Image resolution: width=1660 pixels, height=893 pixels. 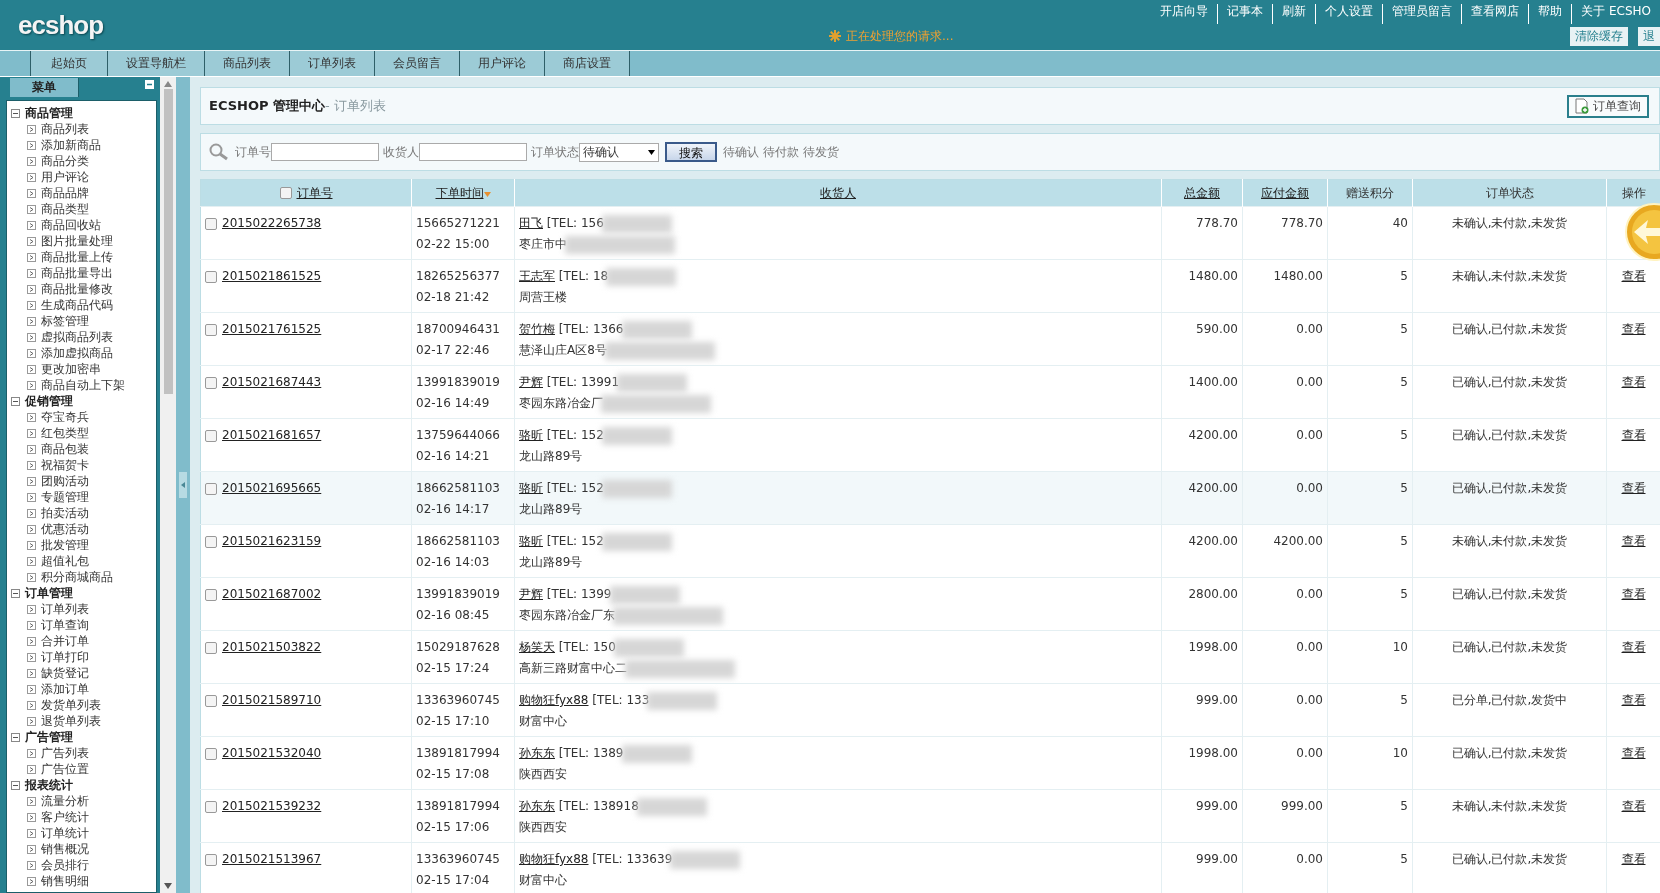 What do you see at coordinates (781, 152) in the screenshot?
I see `filter-link: 待付款` at bounding box center [781, 152].